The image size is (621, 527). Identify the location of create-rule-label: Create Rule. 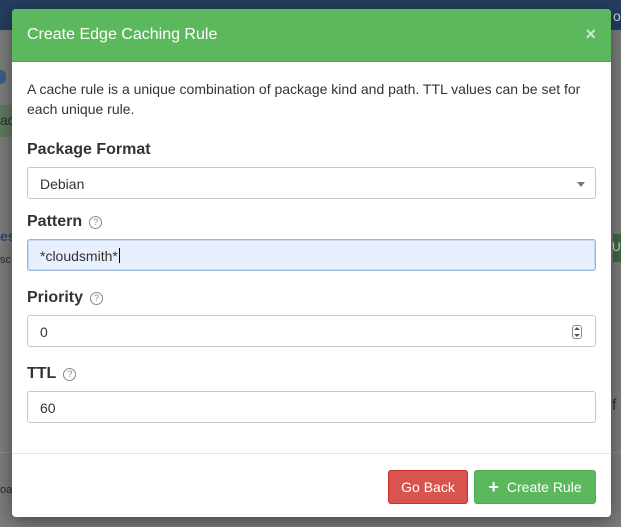
(544, 487).